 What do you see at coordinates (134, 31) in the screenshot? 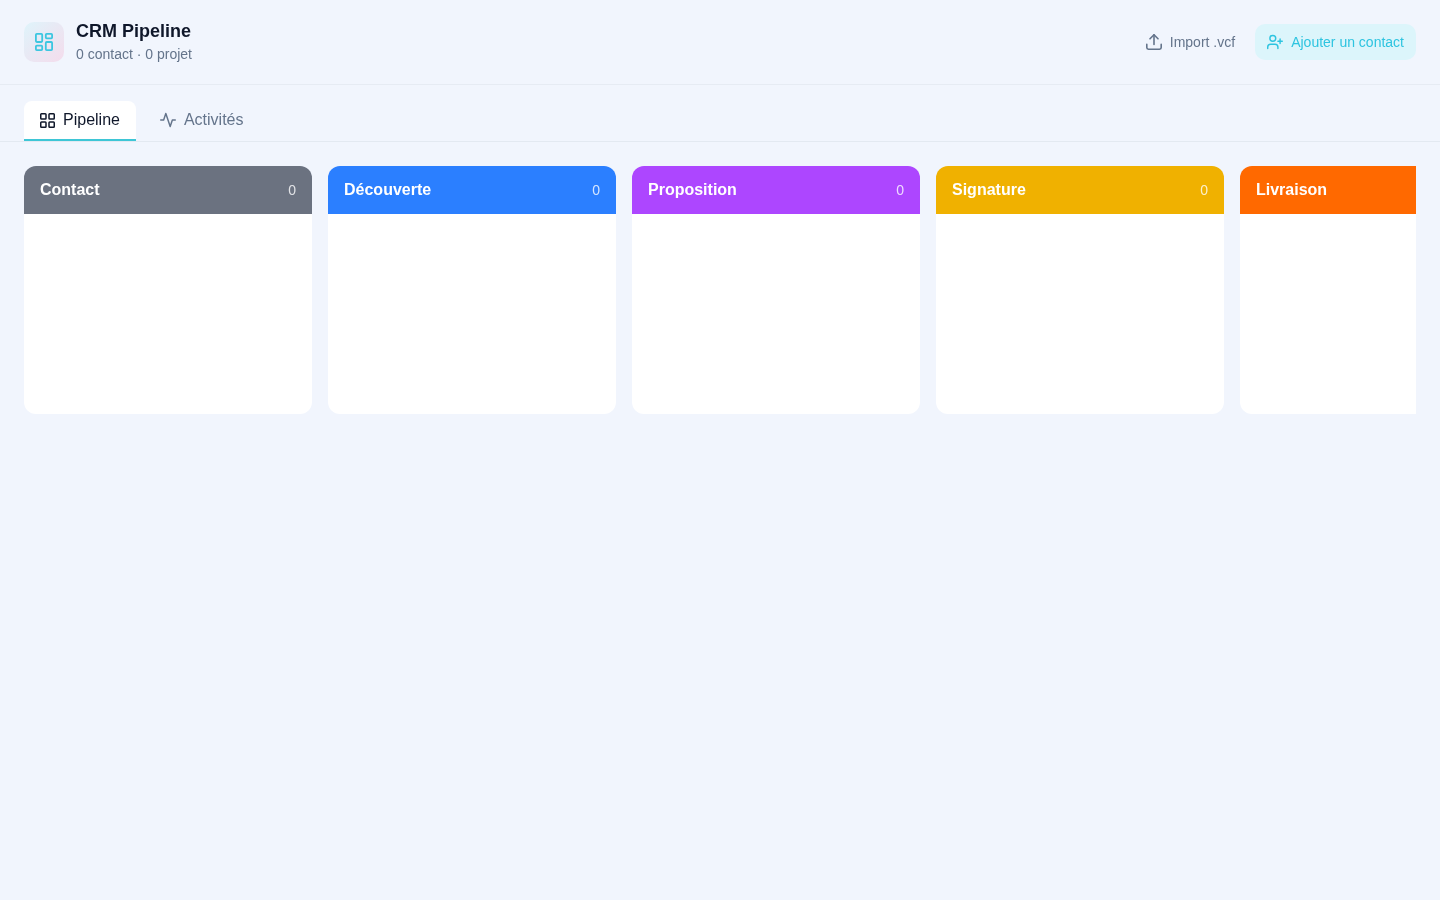
I see `app-title: CRM Pipeline` at bounding box center [134, 31].